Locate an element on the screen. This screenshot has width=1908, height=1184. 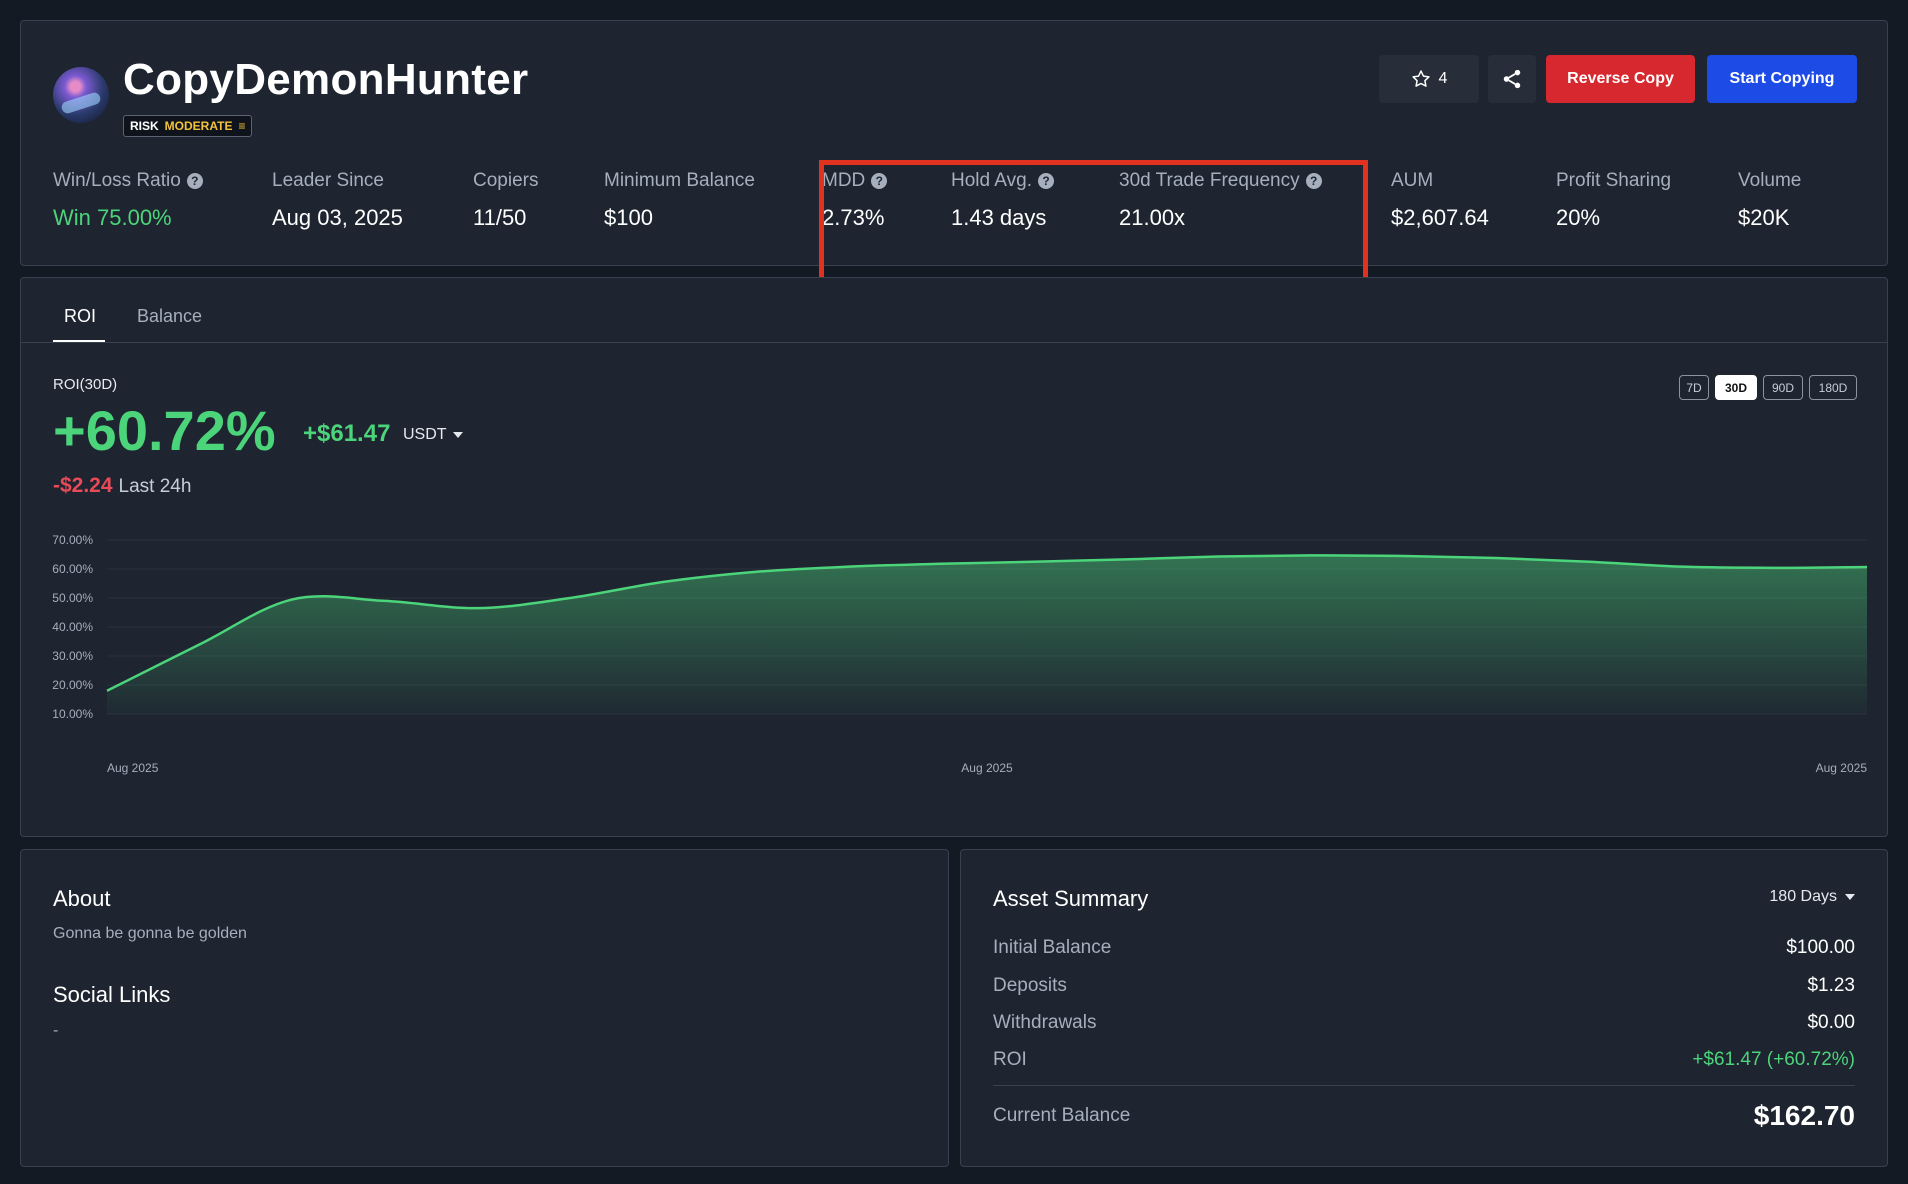
asset-row-value: $0.00 is located at coordinates (1831, 1022).